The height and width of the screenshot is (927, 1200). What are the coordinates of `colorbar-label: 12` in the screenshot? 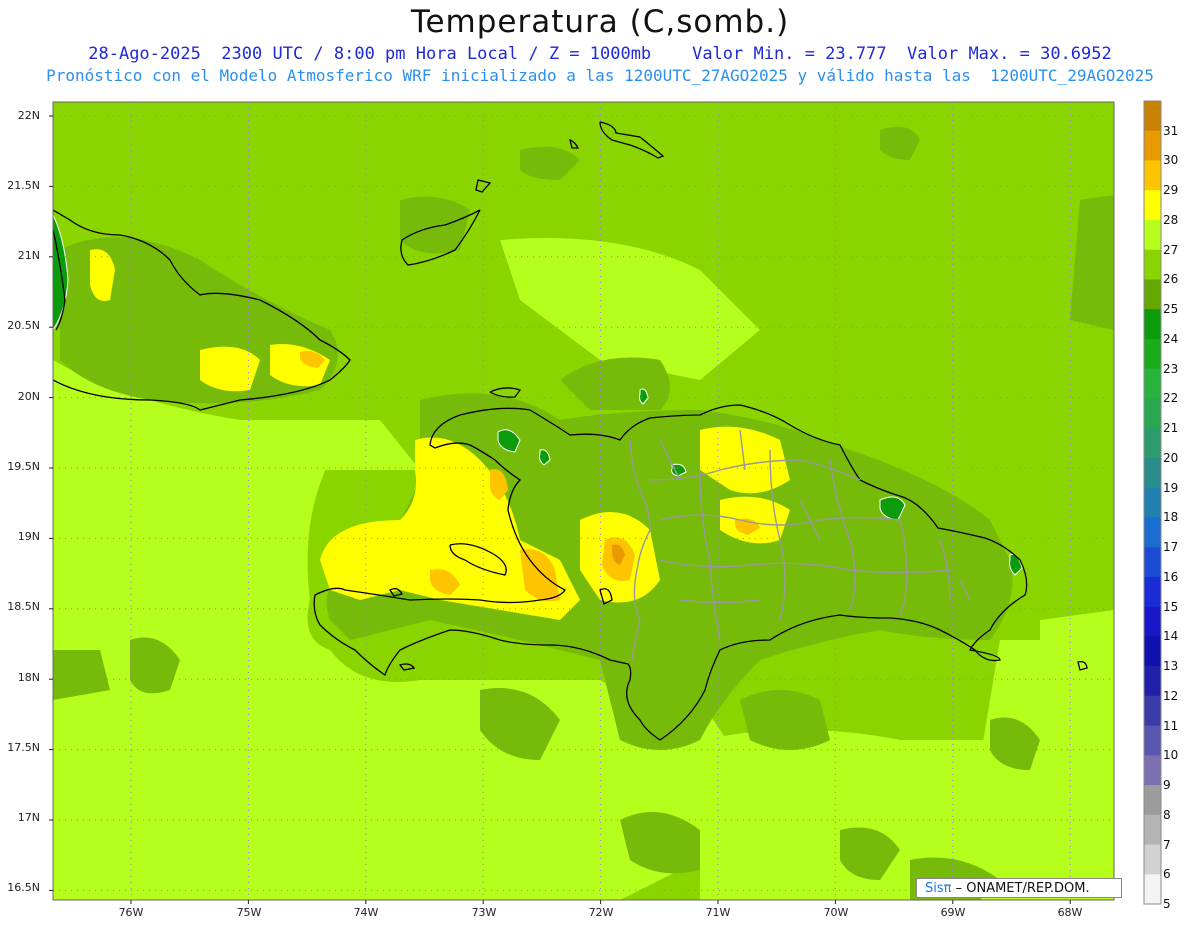 It's located at (1171, 695).